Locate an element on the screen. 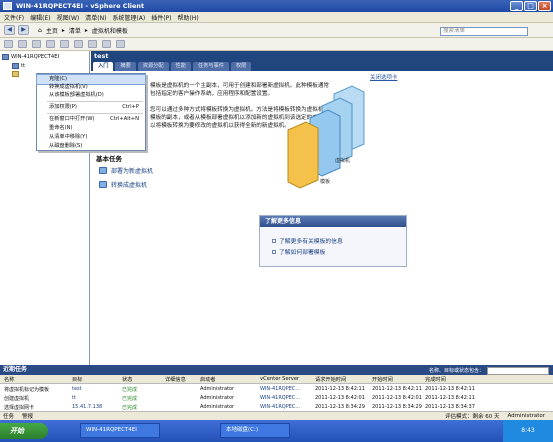 The image size is (553, 442). settings-icon is located at coordinates (120, 44).